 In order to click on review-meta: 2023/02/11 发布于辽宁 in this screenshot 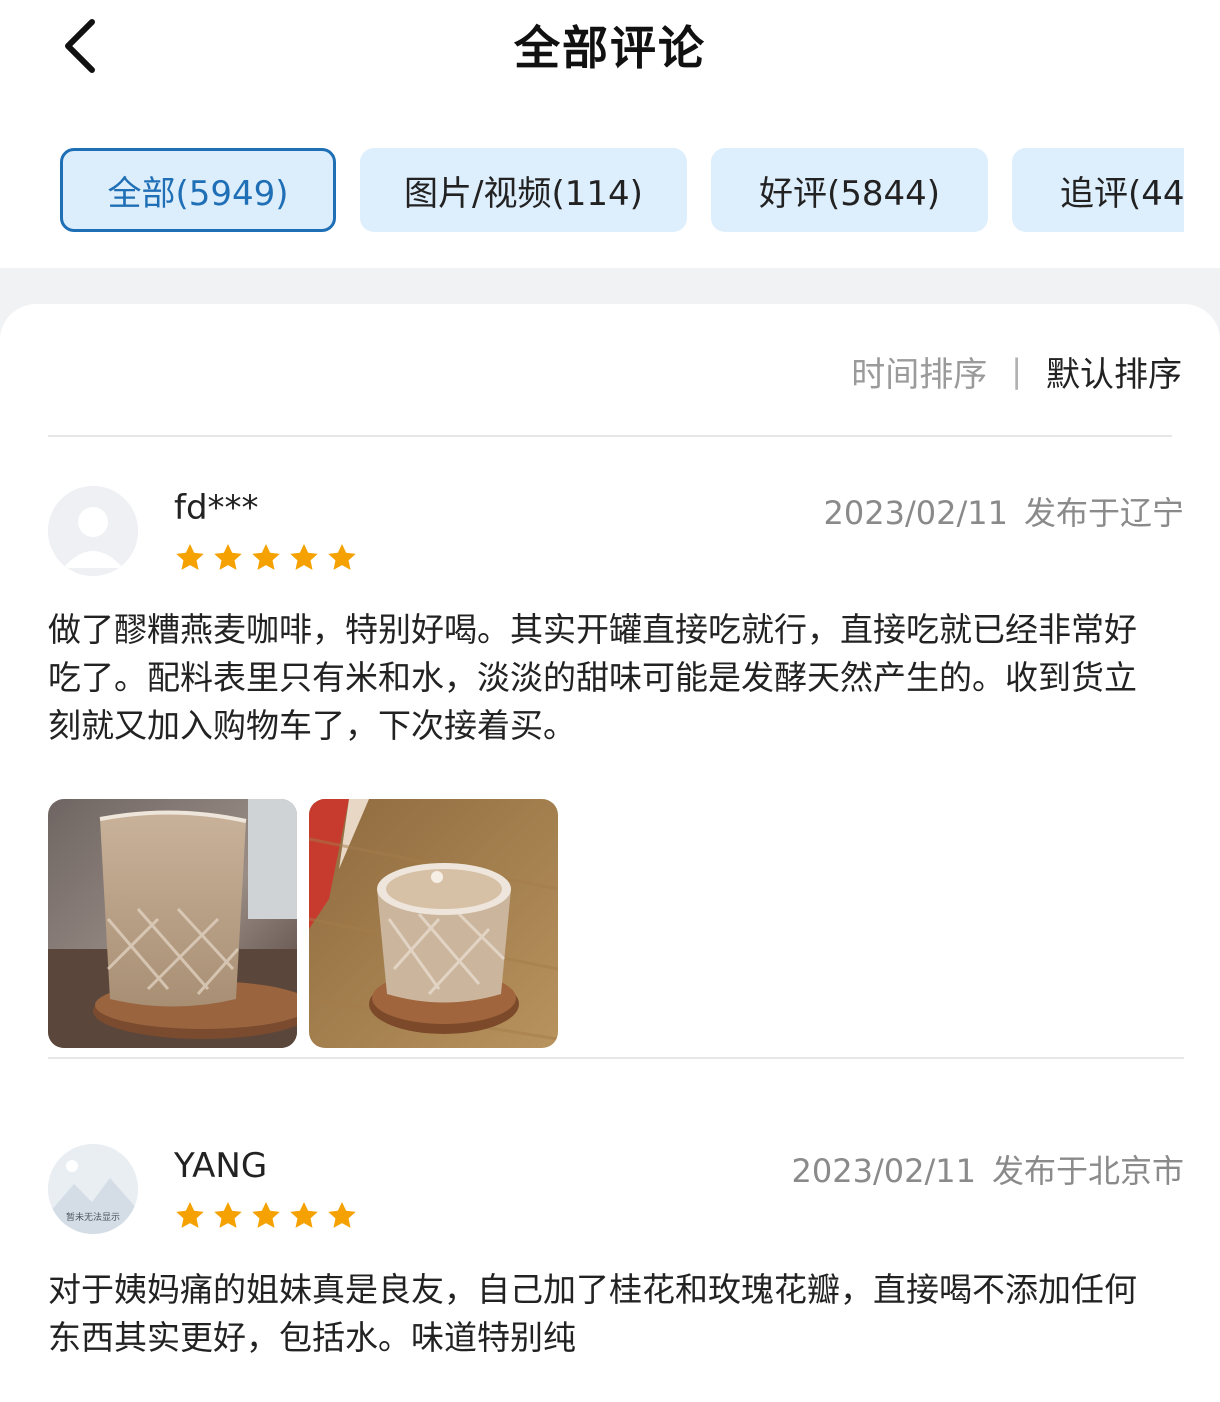, I will do `click(1004, 511)`.